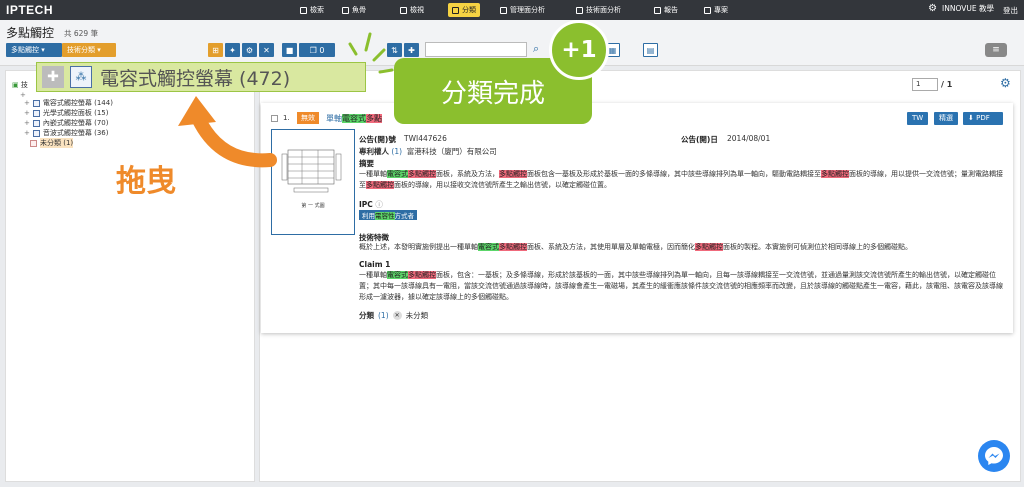  What do you see at coordinates (947, 84) in the screenshot?
I see `page-total: / 1` at bounding box center [947, 84].